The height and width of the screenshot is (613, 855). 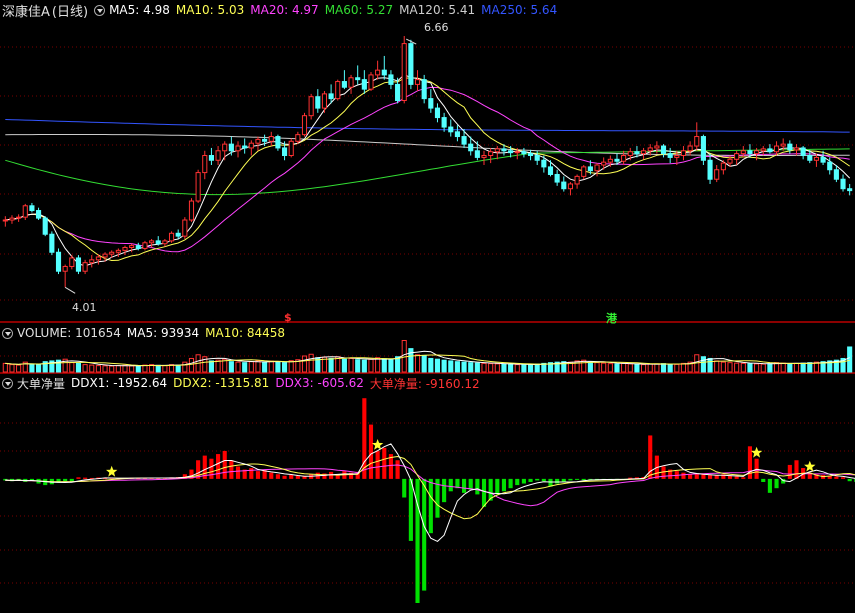 I want to click on low-pointer, so click(x=70, y=290).